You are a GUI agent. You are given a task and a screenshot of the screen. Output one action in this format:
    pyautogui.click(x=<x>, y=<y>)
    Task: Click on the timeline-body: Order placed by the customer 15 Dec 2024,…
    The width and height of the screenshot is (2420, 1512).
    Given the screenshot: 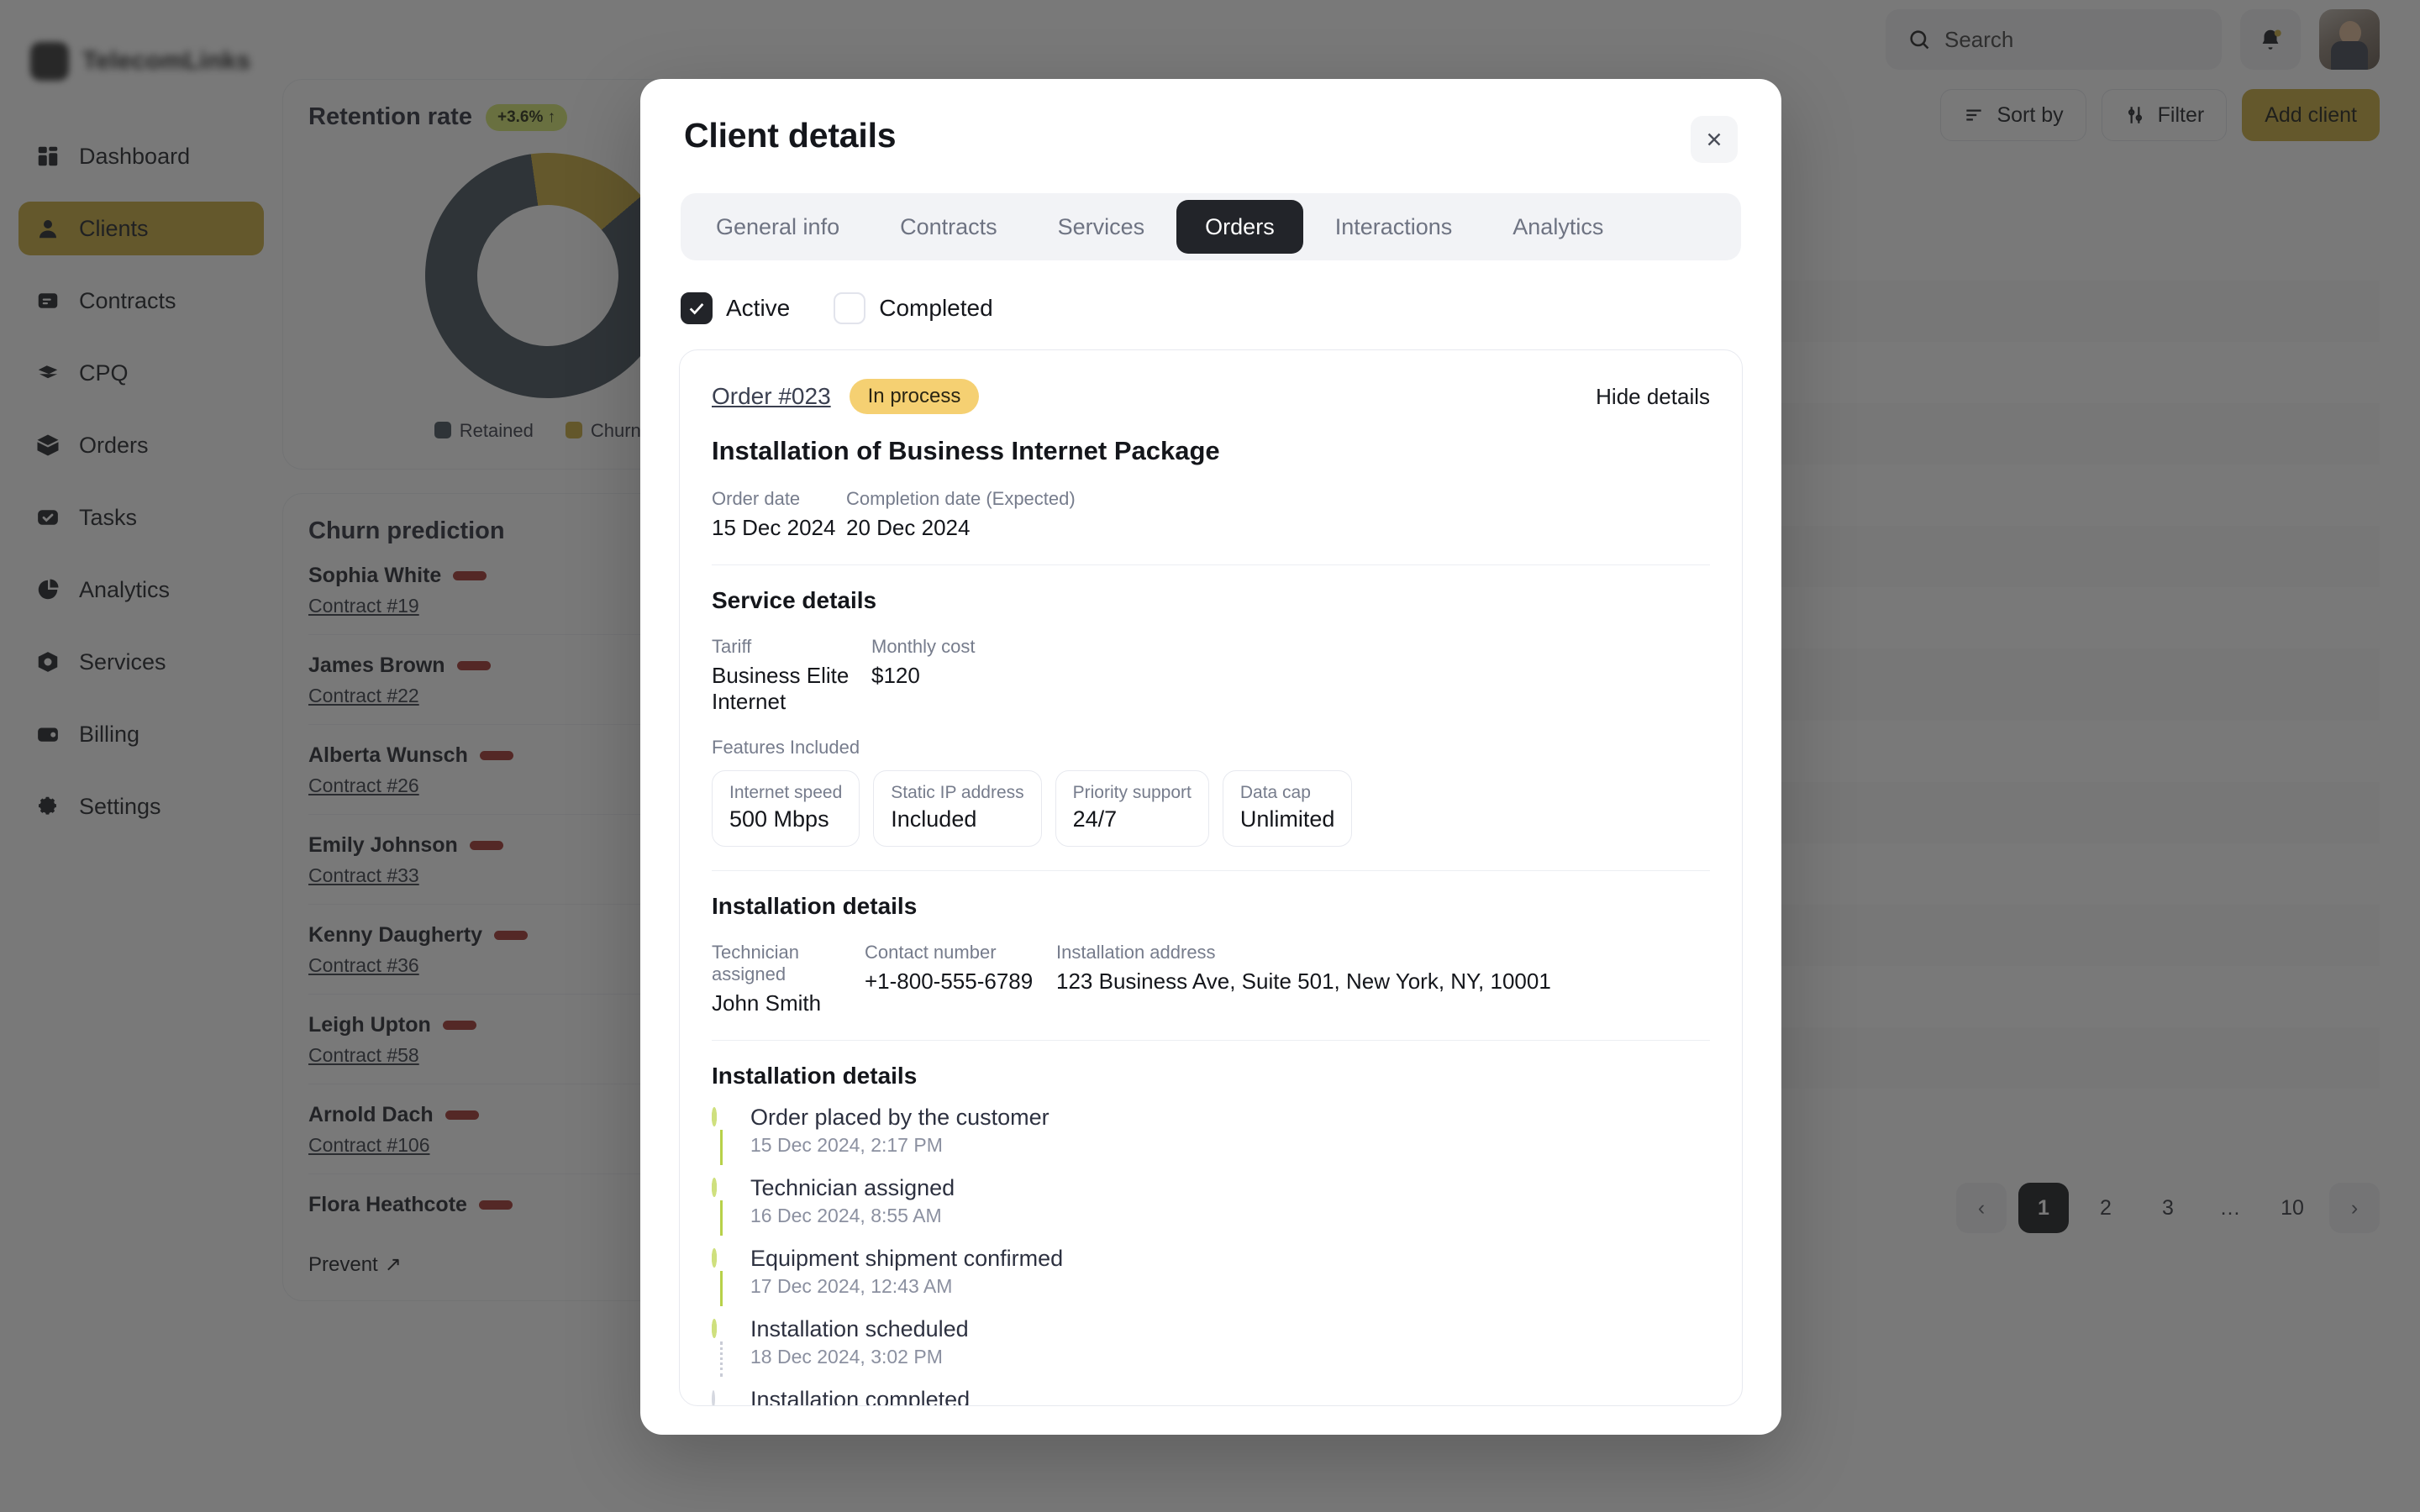 What is the action you would take?
    pyautogui.click(x=900, y=1131)
    